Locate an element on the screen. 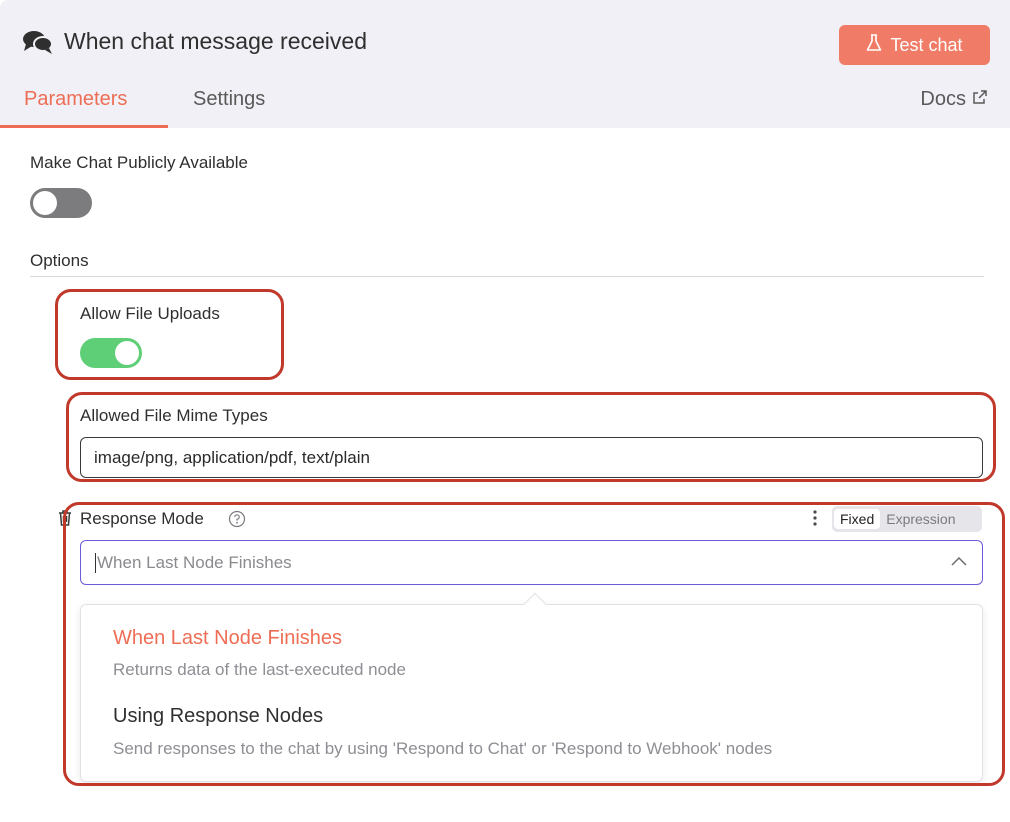  toggle-knob is located at coordinates (45, 203).